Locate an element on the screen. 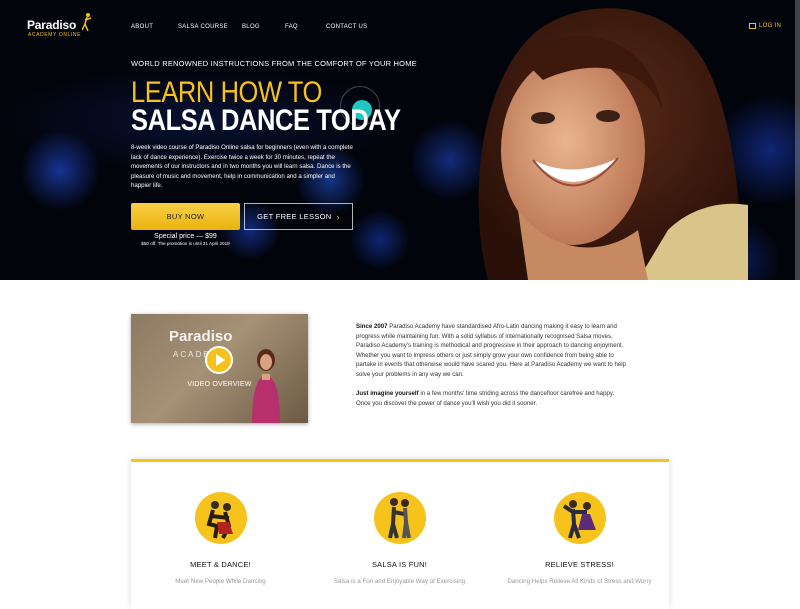  get-free-lesson-button: GET FREE LESSON › is located at coordinates (298, 216).